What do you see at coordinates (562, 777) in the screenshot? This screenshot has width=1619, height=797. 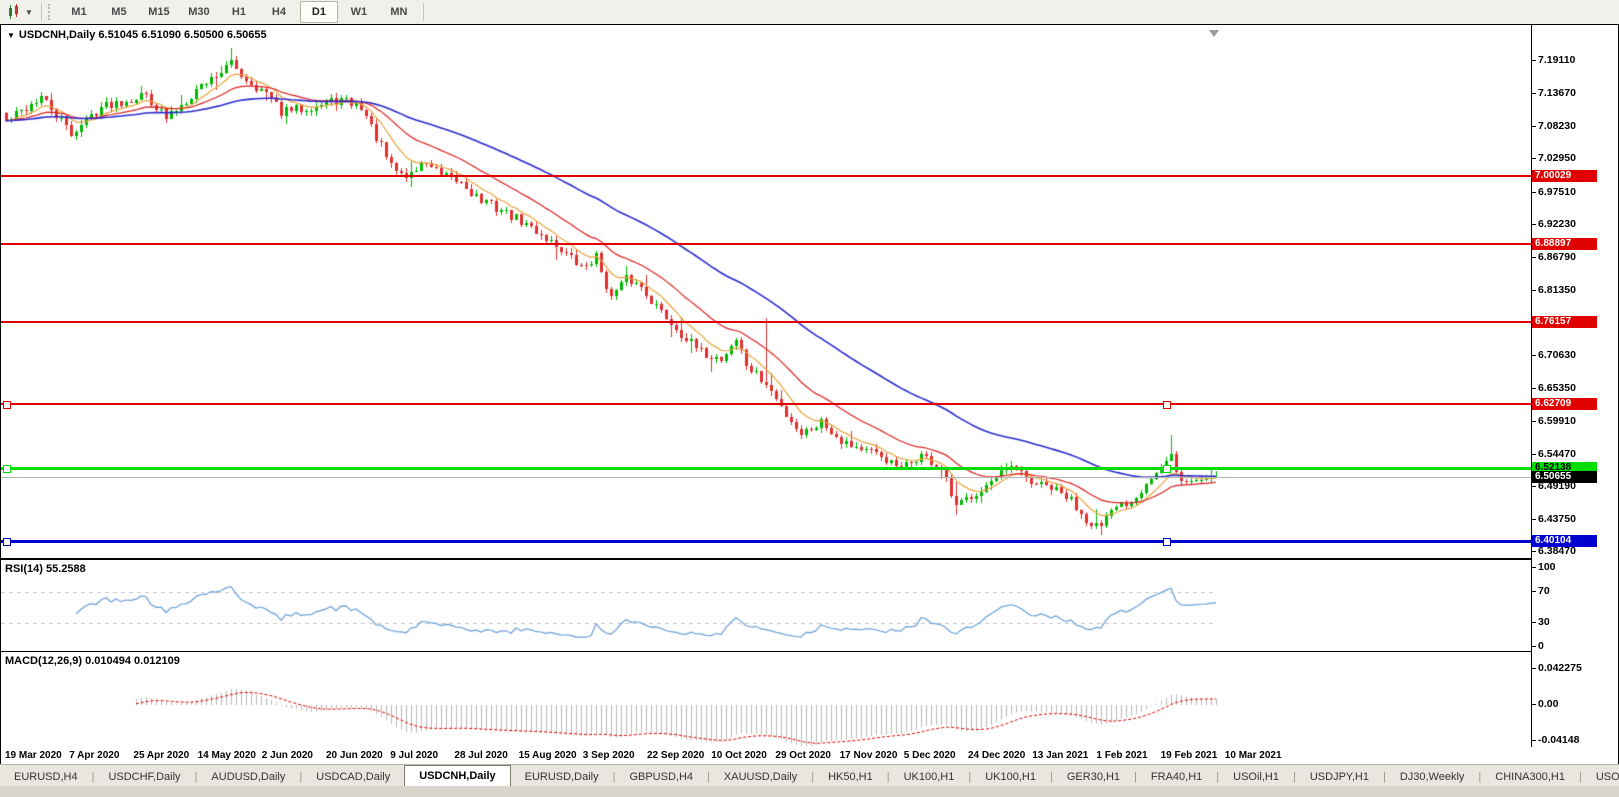 I see `tab-eurusd-daily: EURUSD,Daily` at bounding box center [562, 777].